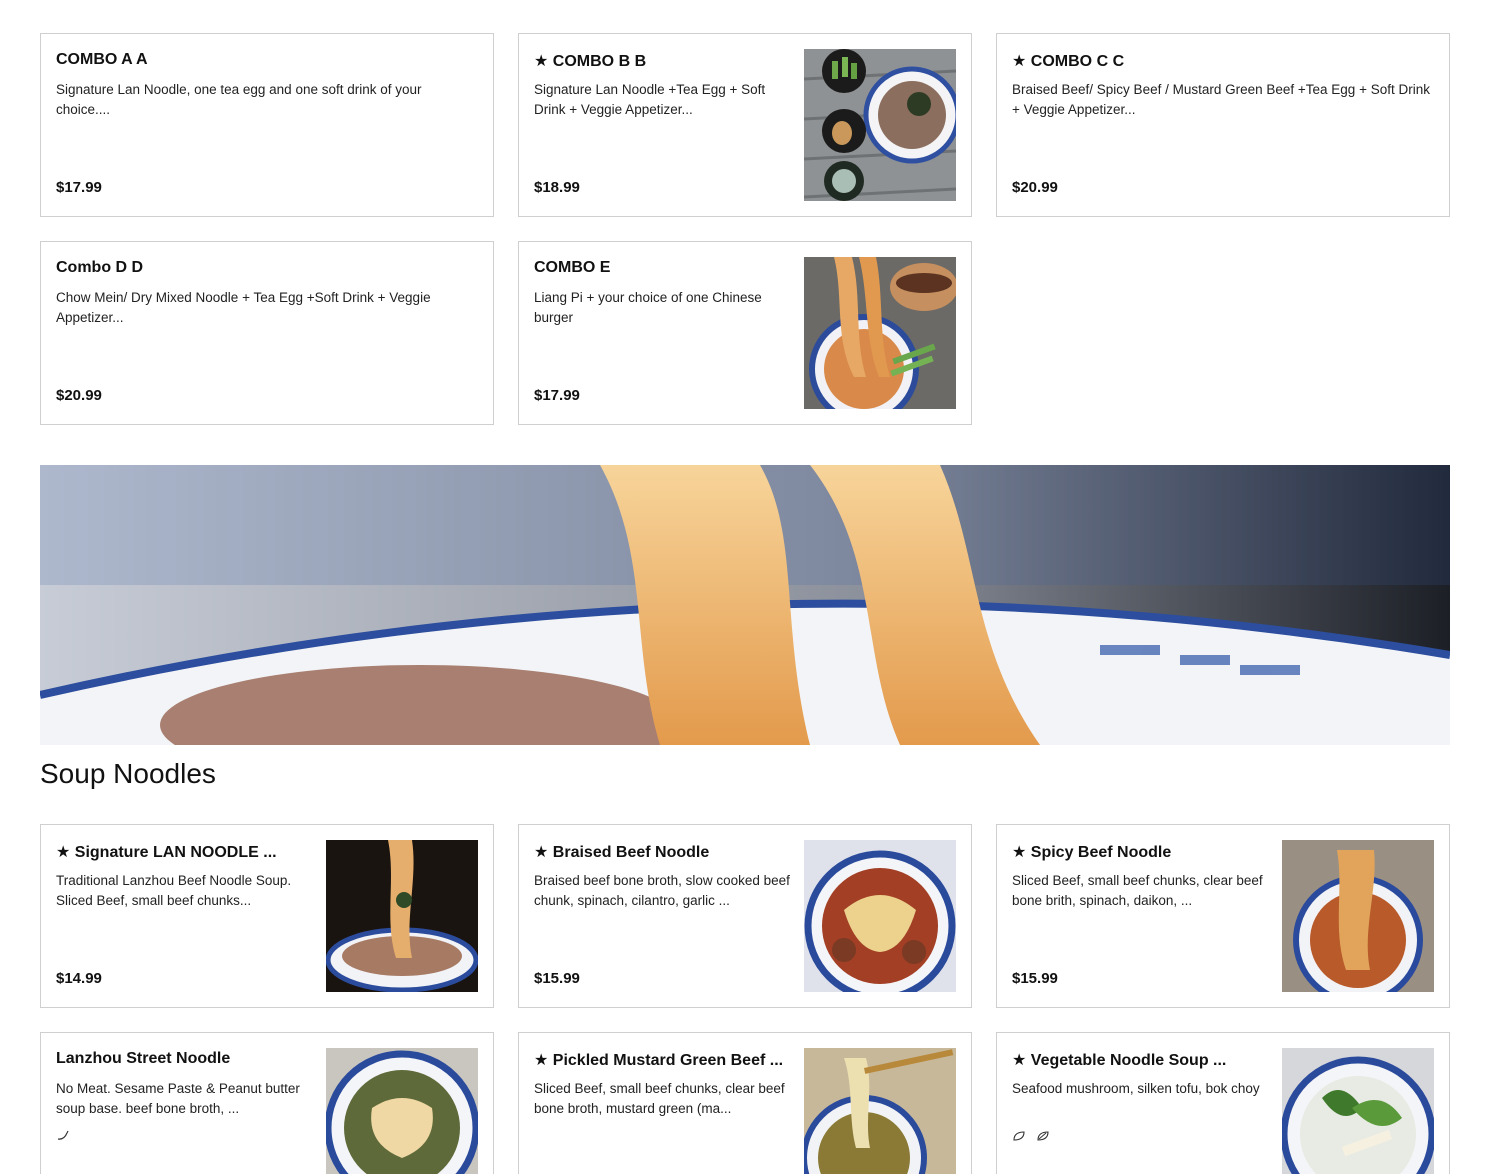 The image size is (1490, 1174). I want to click on item-title: COMBO A A, so click(102, 59).